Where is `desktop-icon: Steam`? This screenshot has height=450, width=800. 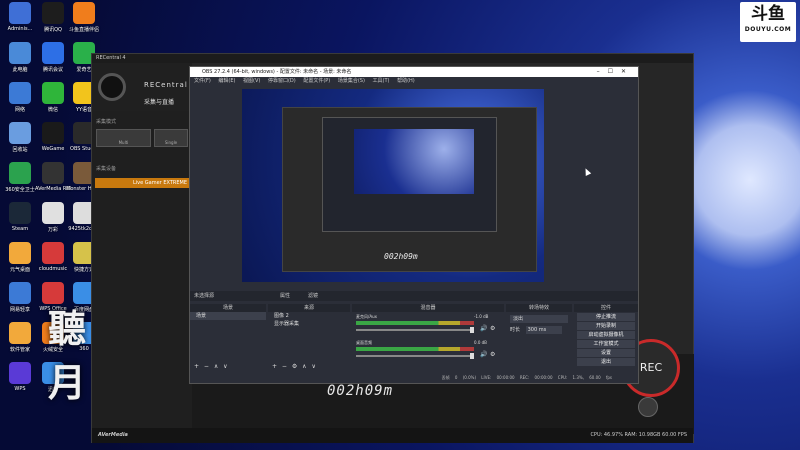
desktop-icon: Steam is located at coordinates (20, 222).